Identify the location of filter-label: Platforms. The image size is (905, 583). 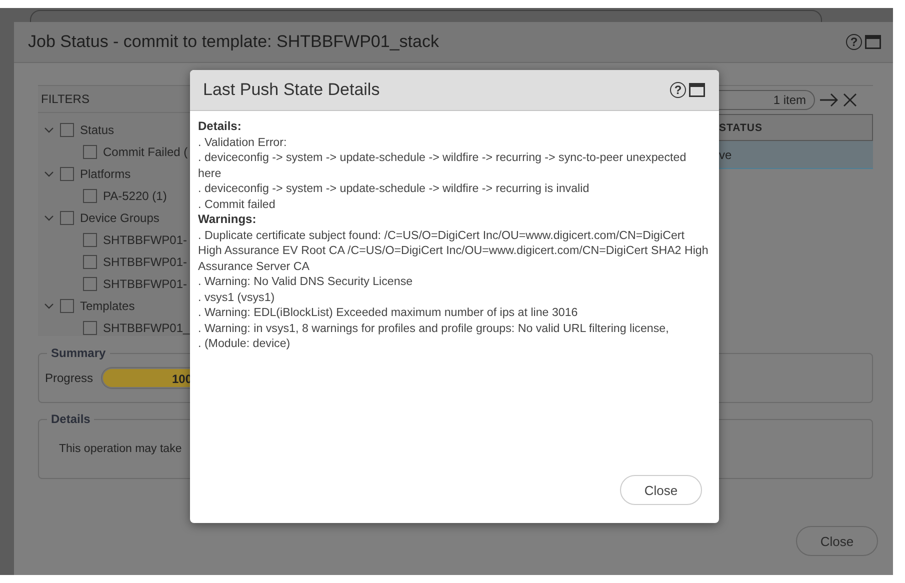
(105, 174).